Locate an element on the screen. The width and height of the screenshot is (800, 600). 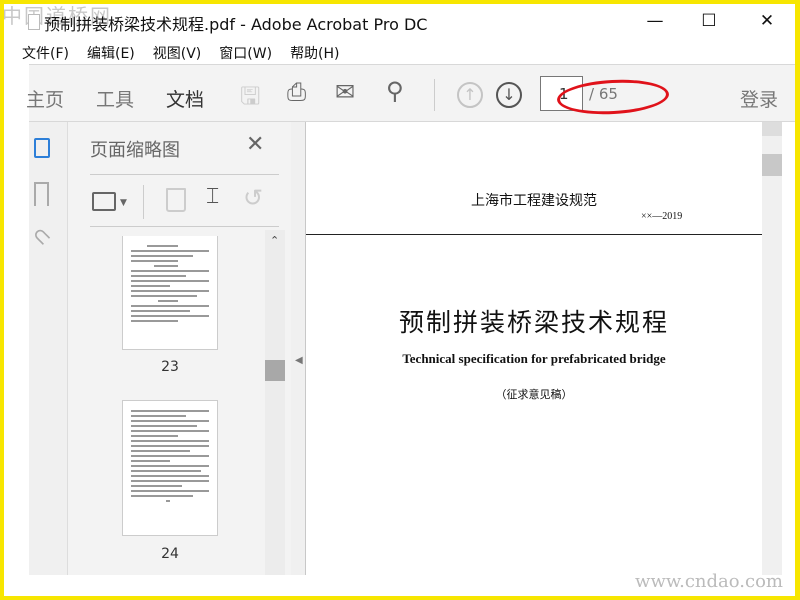
delete-page-icon is located at coordinates (176, 200).